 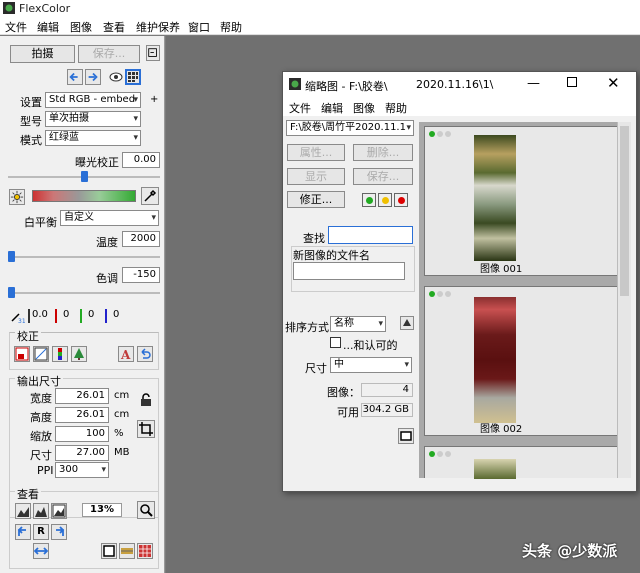 I want to click on find-input, so click(x=370, y=235).